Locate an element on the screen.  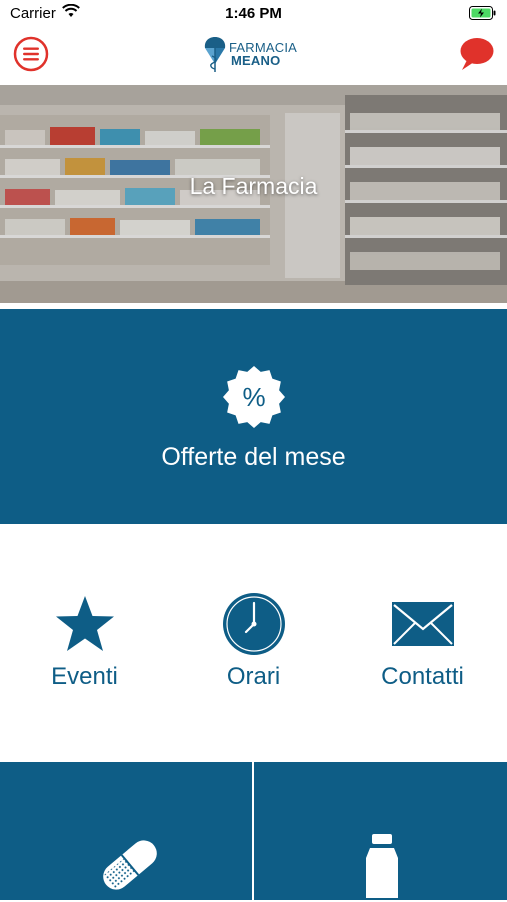
status-time: 1:46 PM is located at coordinates (253, 13).